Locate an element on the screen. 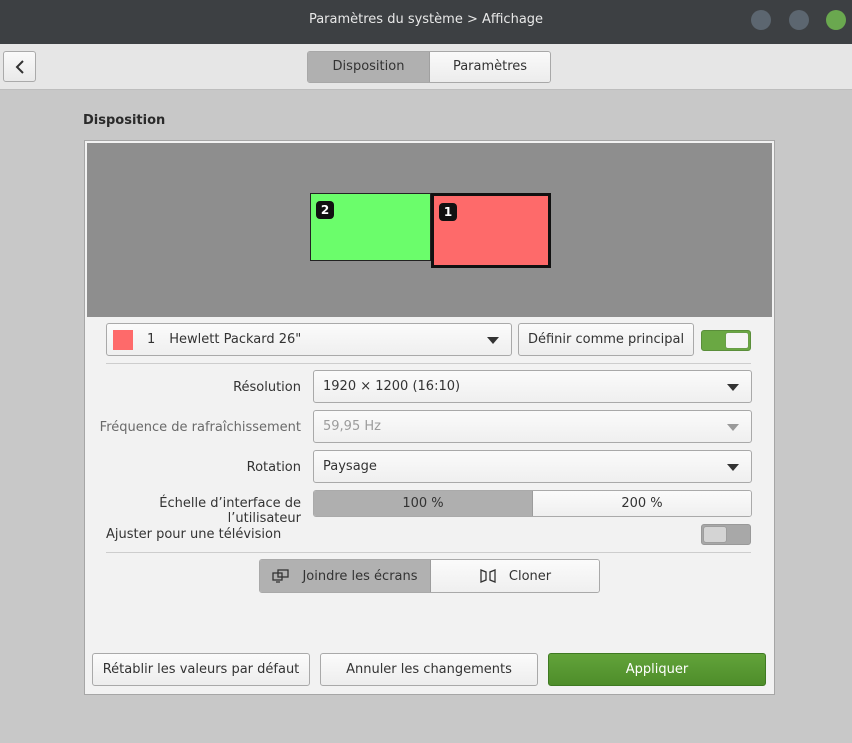 This screenshot has width=852, height=743. display-number: 1 is located at coordinates (151, 339).